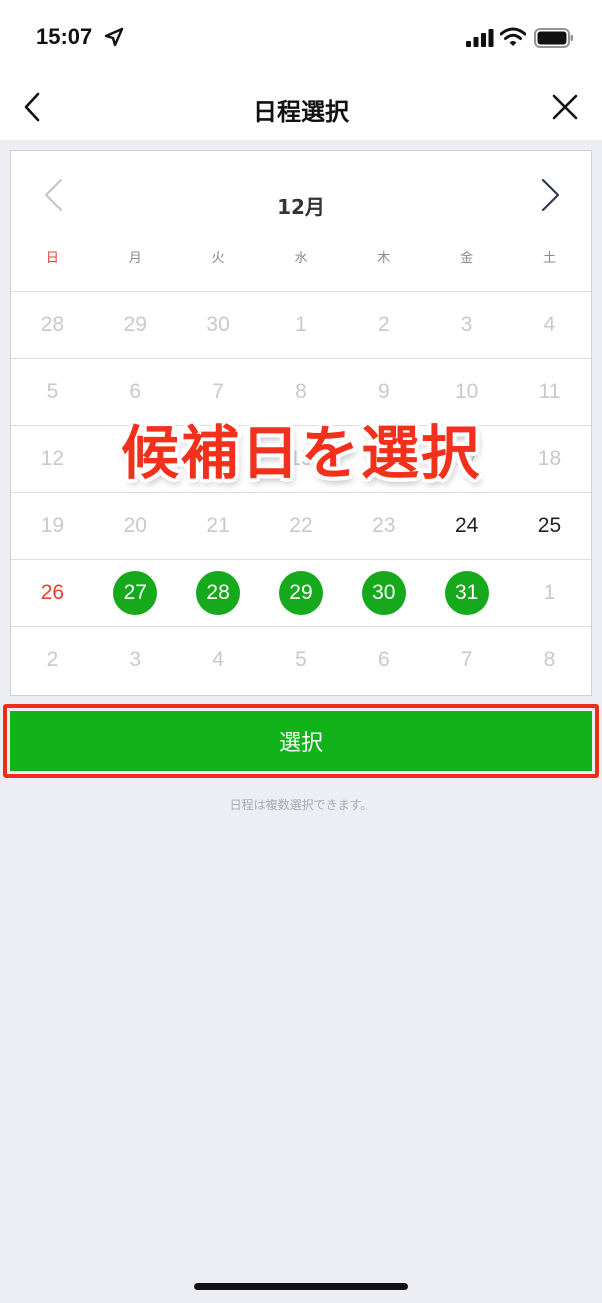 Image resolution: width=602 pixels, height=1303 pixels. What do you see at coordinates (384, 258) in the screenshot?
I see `weekday-label: 木` at bounding box center [384, 258].